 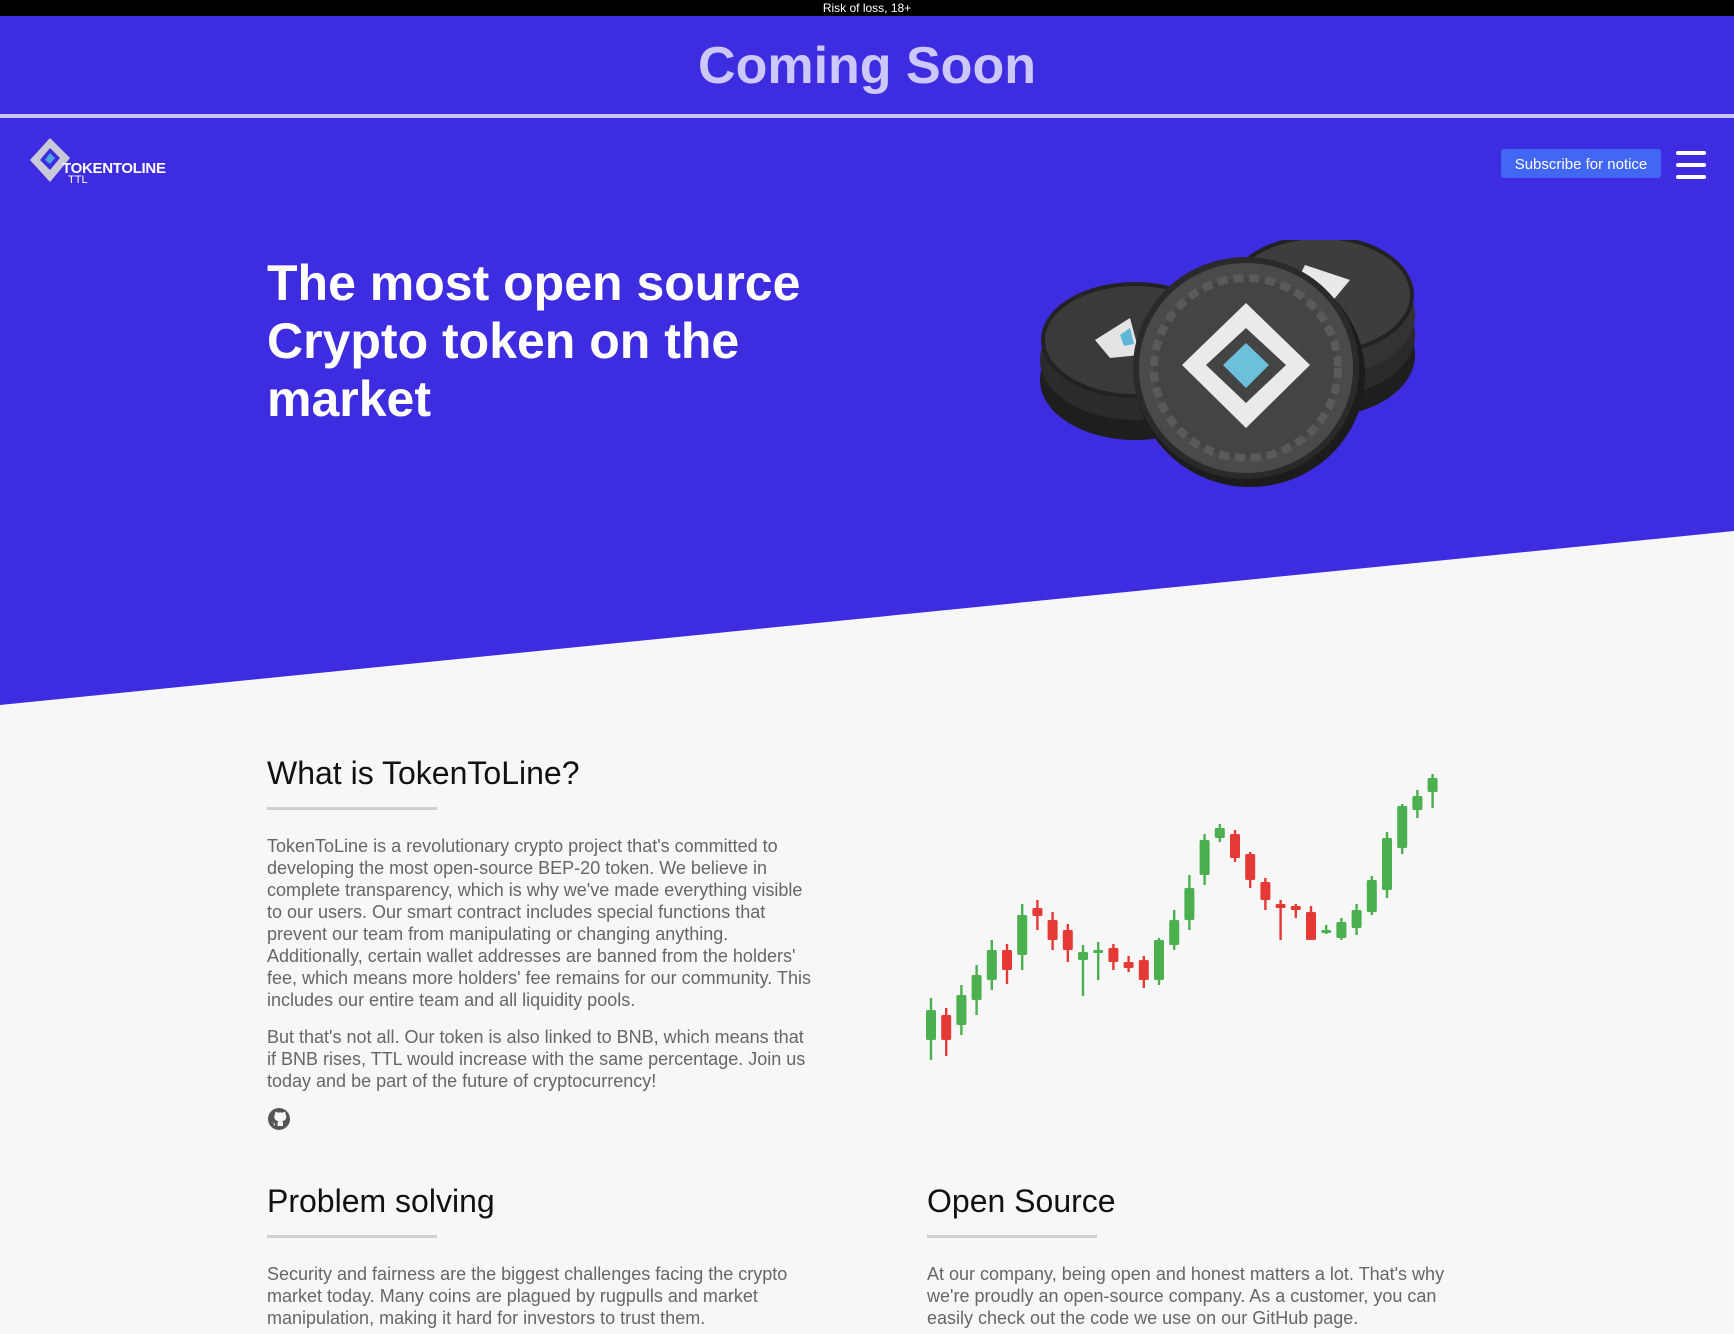 I want to click on candlestick-illustration, so click(x=1182, y=917).